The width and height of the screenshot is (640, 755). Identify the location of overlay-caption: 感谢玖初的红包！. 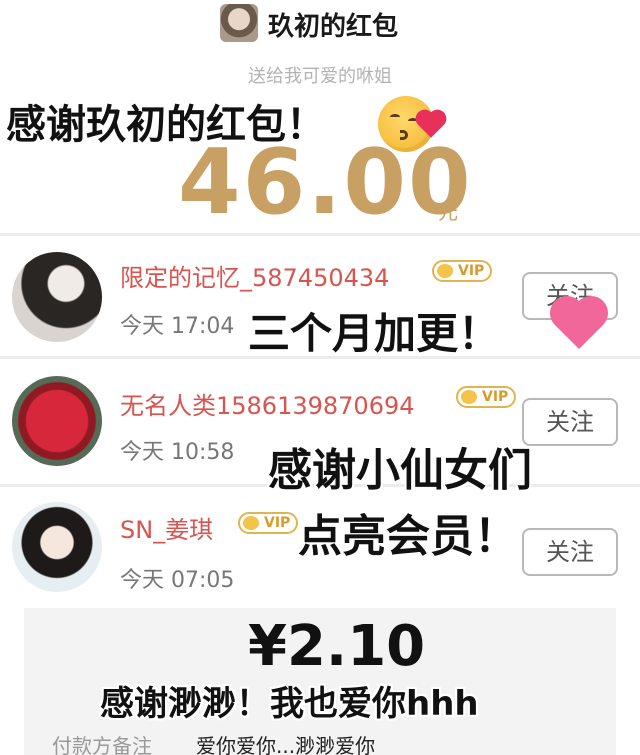
(166, 125).